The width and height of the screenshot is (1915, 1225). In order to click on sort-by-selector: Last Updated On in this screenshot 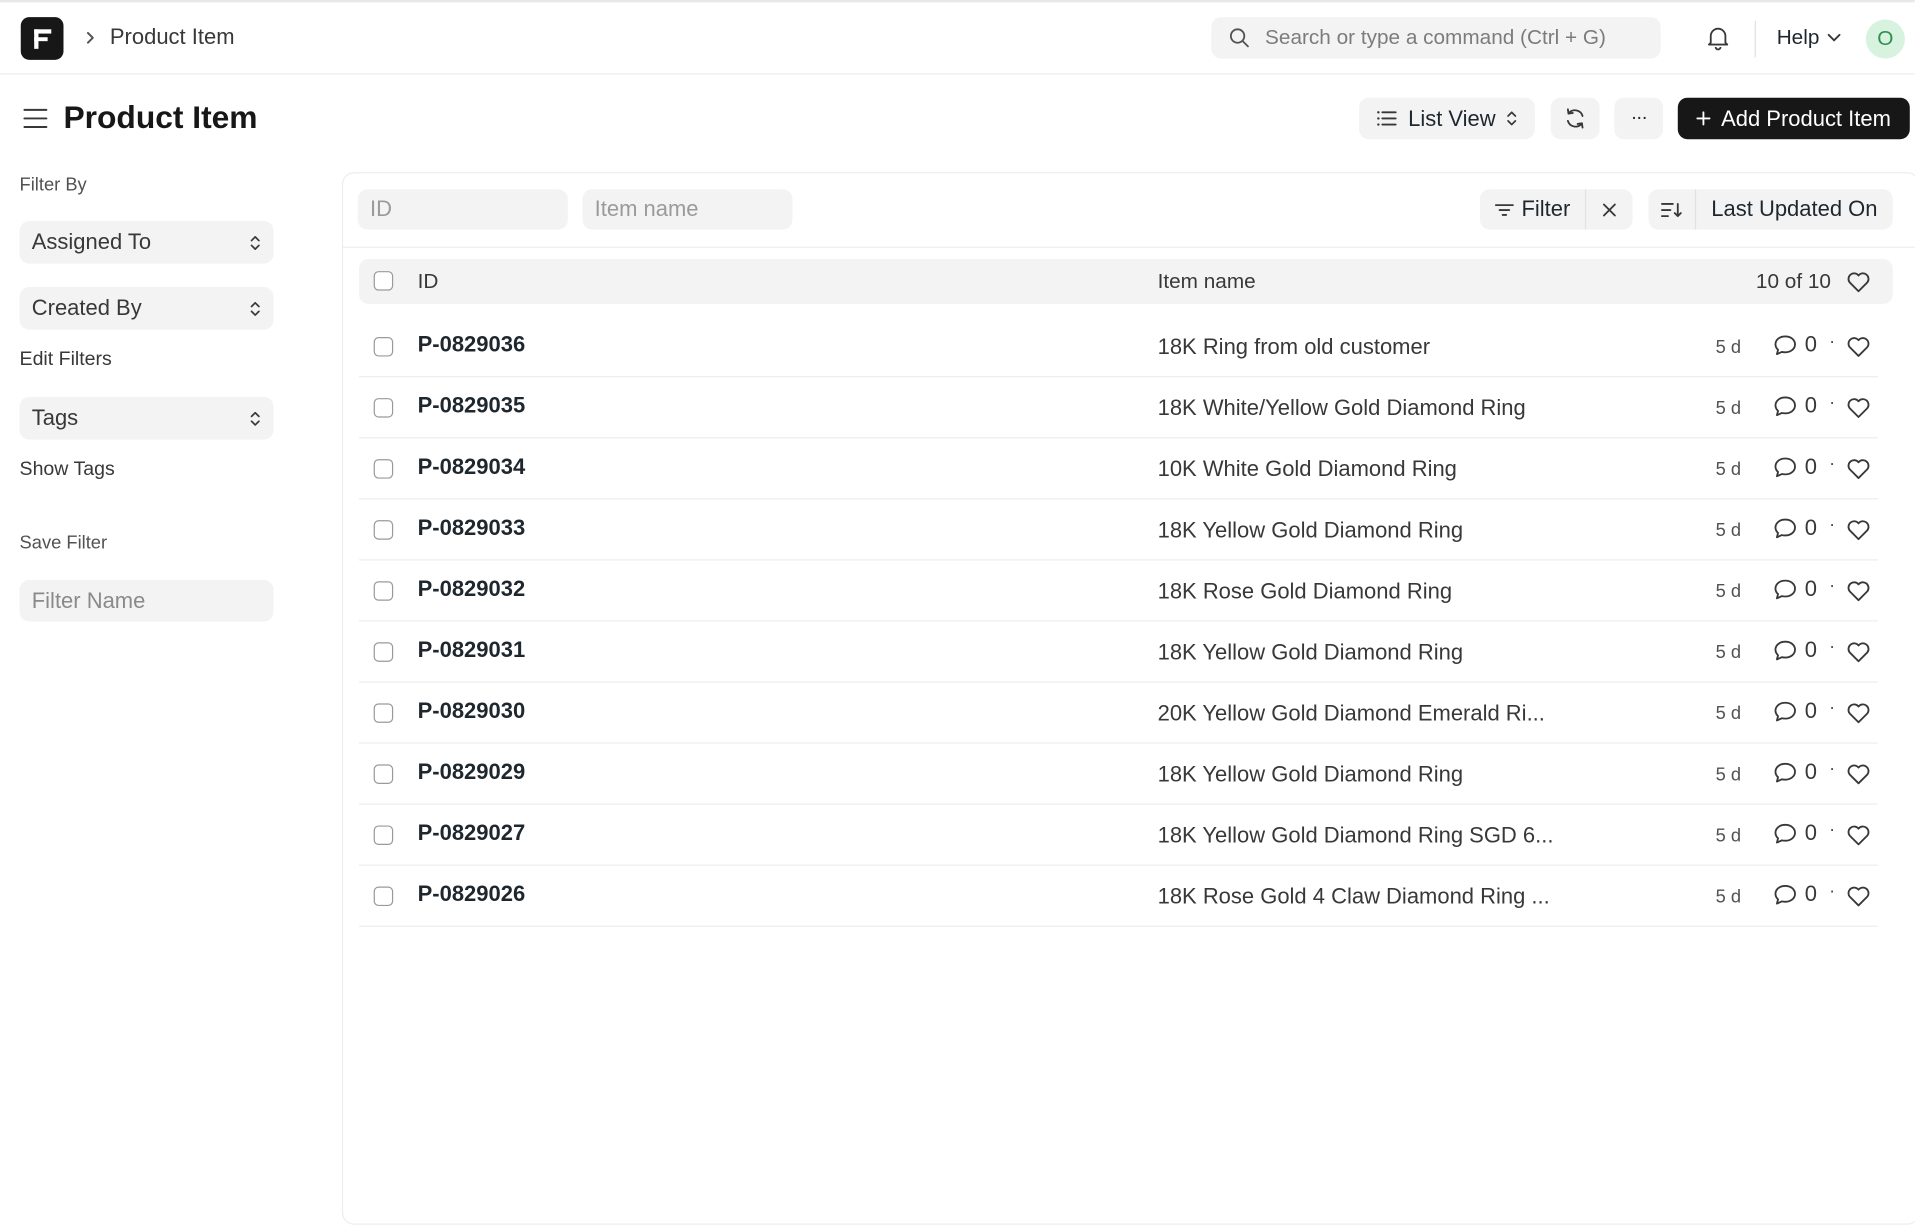, I will do `click(1794, 209)`.